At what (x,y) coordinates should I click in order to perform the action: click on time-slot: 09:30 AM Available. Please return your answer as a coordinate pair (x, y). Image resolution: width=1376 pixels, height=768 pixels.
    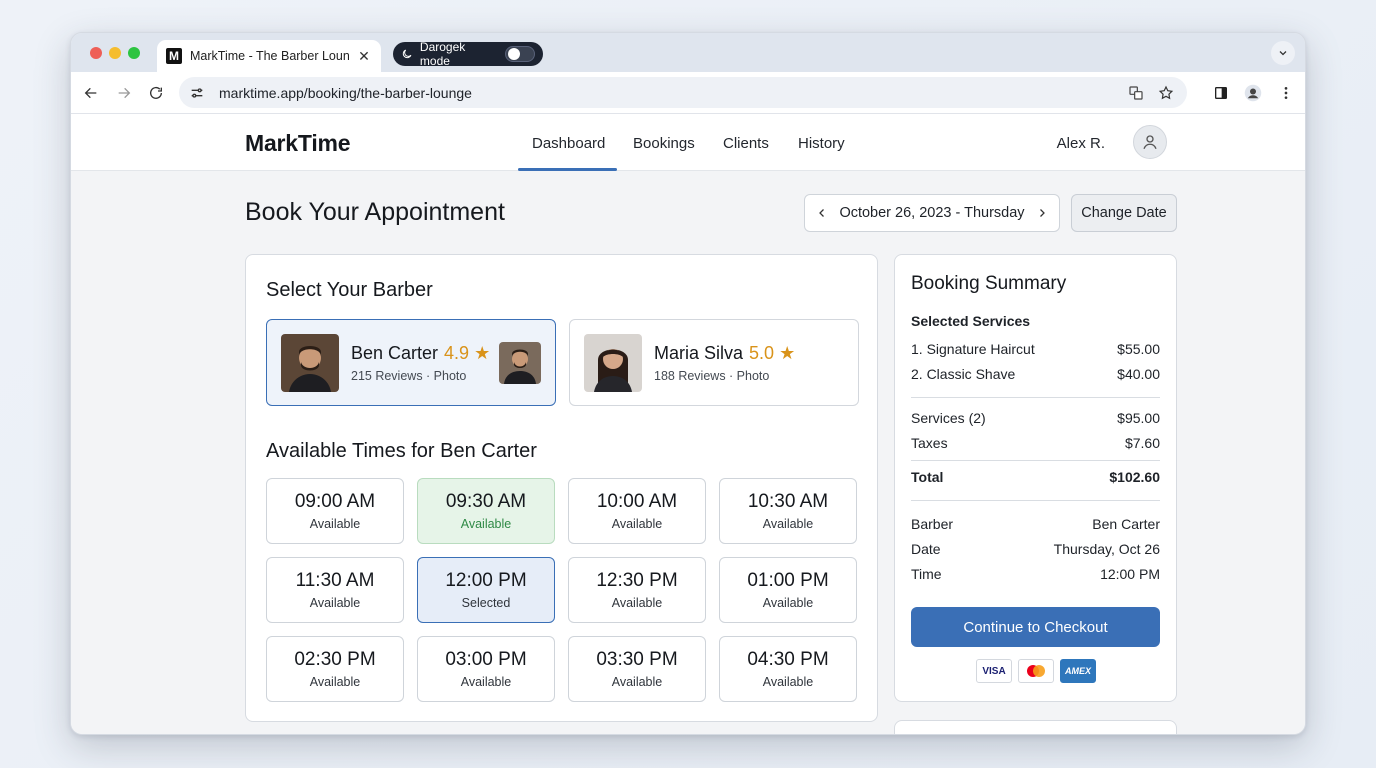
    Looking at the image, I should click on (486, 511).